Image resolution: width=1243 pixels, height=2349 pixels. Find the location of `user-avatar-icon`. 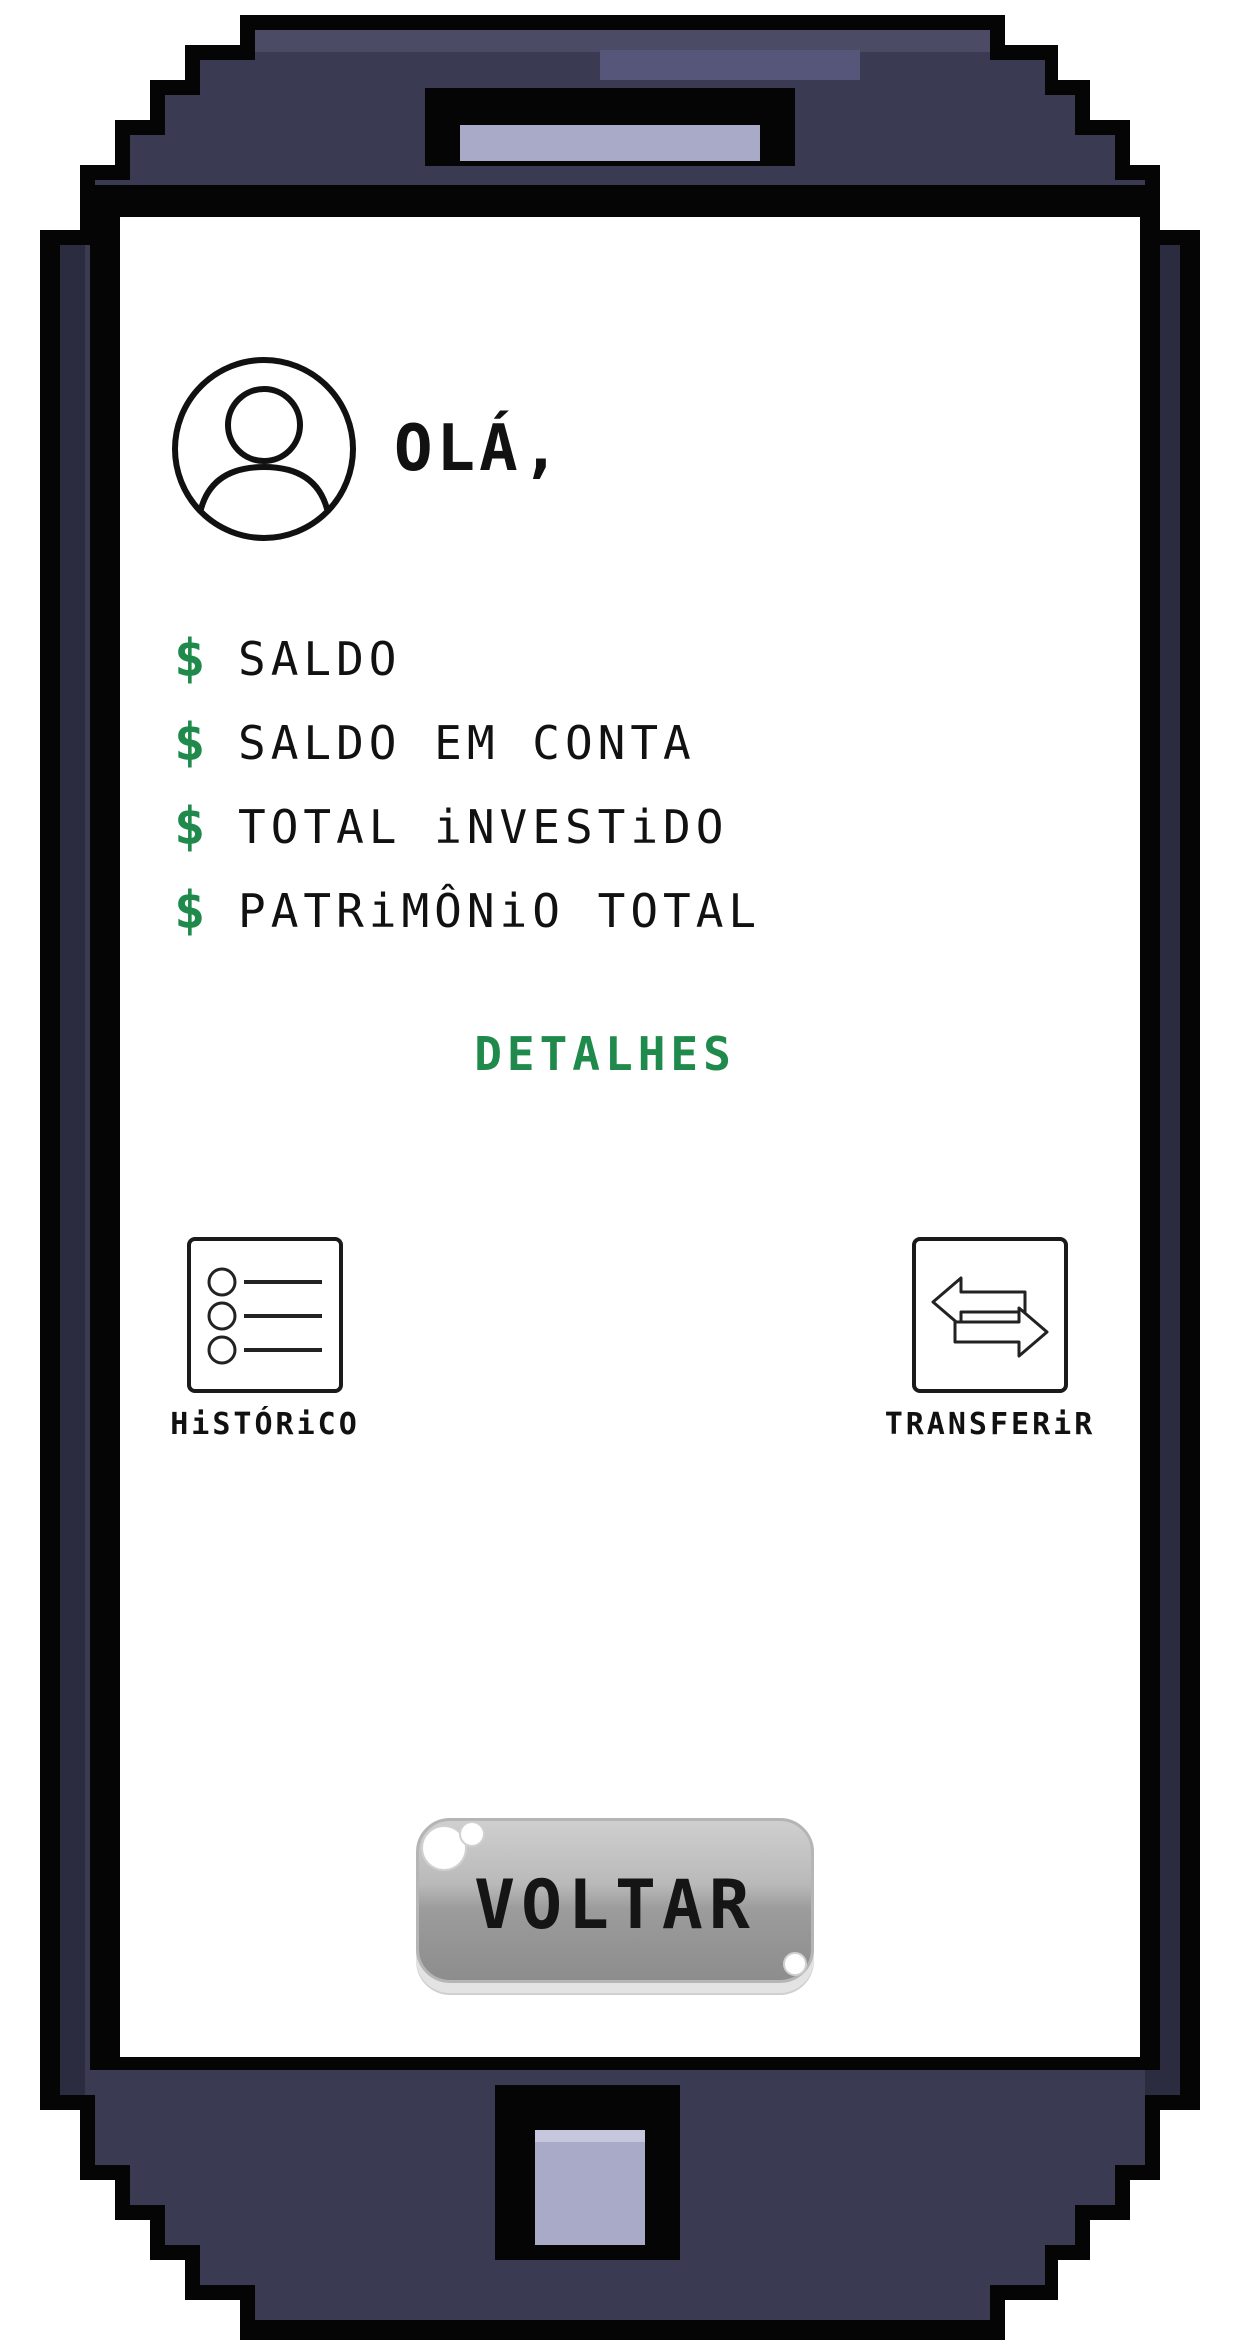

user-avatar-icon is located at coordinates (264, 449).